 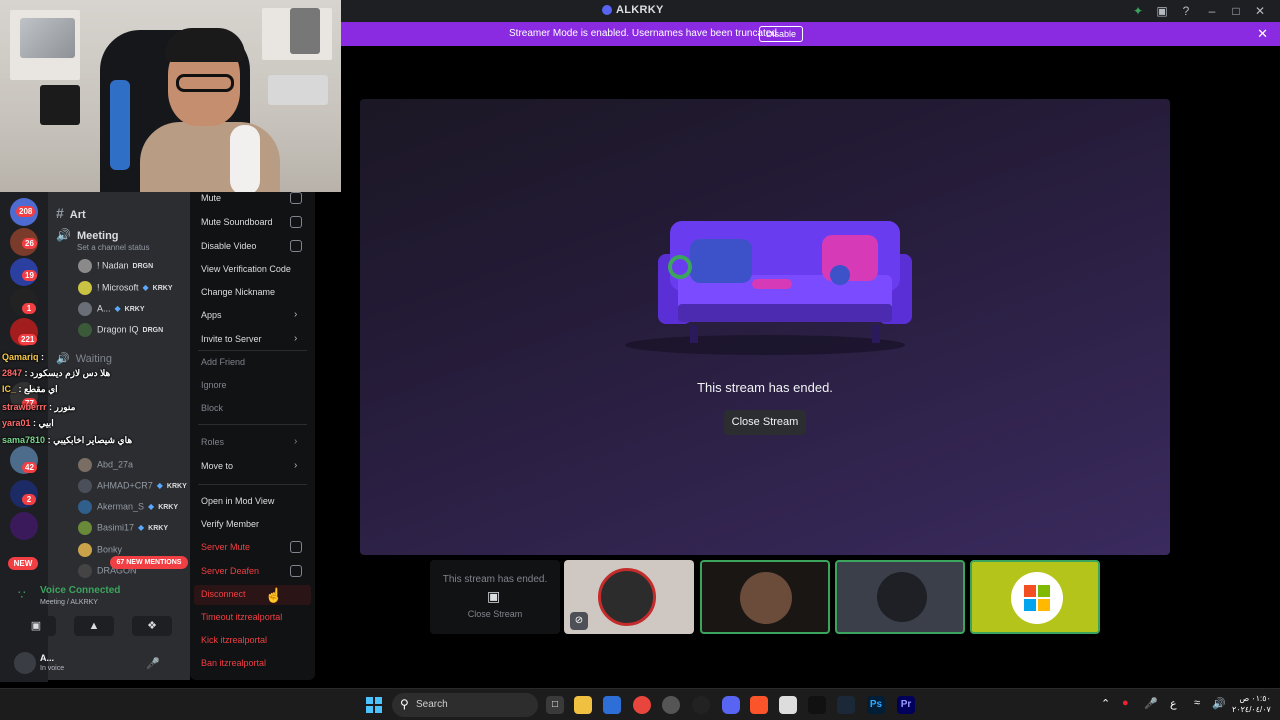 What do you see at coordinates (1138, 11) in the screenshot?
I see `nitro-leaf-icon: ✦` at bounding box center [1138, 11].